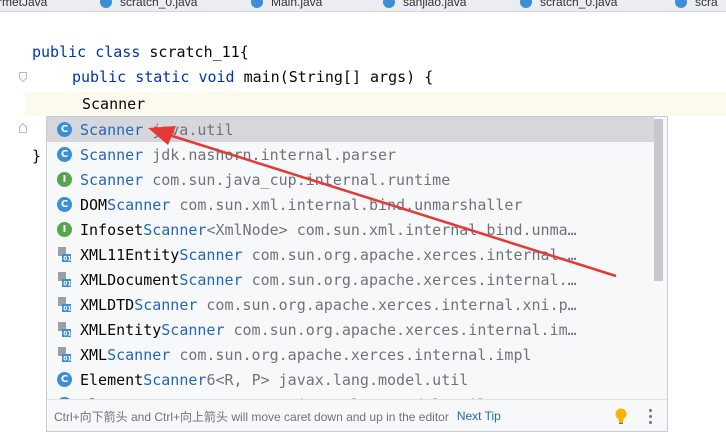 The width and height of the screenshot is (726, 442). Describe the element at coordinates (193, 129) in the screenshot. I see `completion-item-package: java.util` at that location.